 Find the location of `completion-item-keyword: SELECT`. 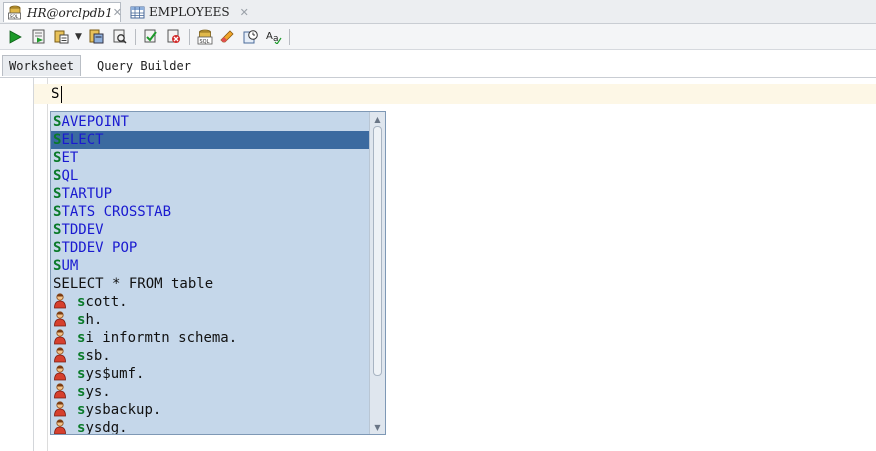

completion-item-keyword: SELECT is located at coordinates (211, 140).